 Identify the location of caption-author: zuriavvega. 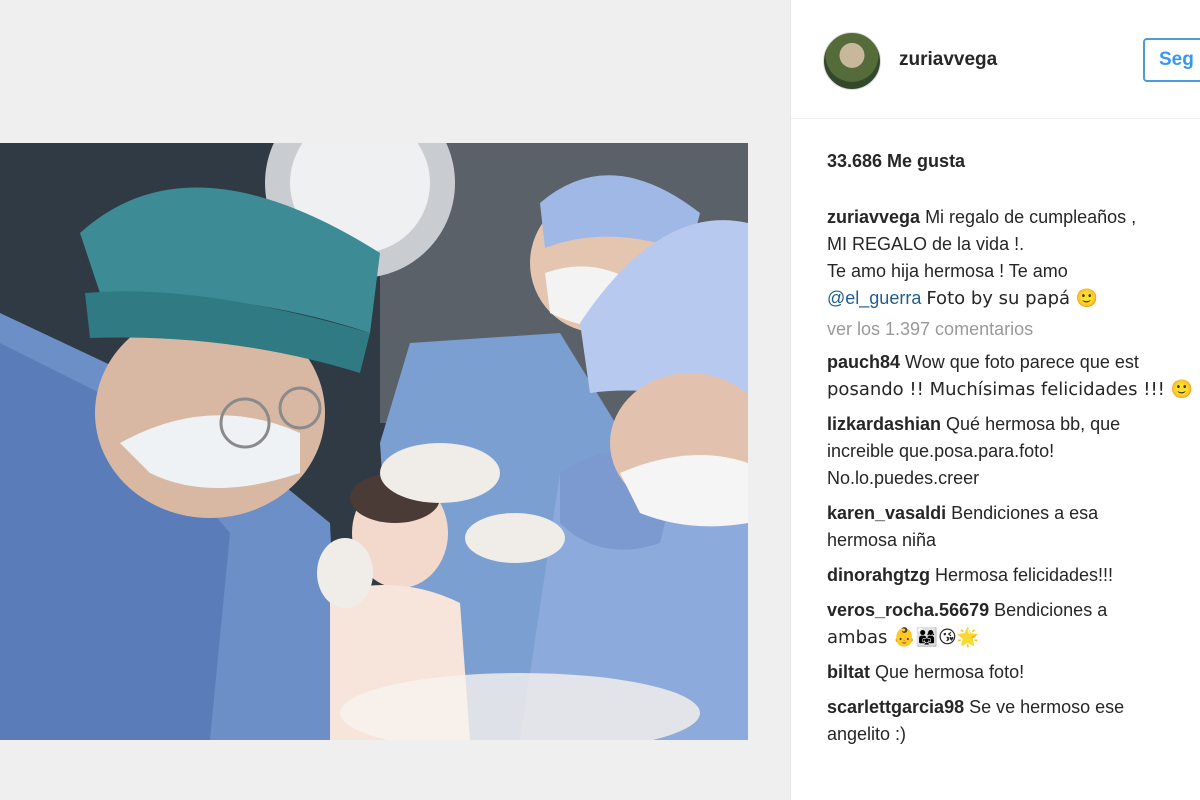
(873, 217).